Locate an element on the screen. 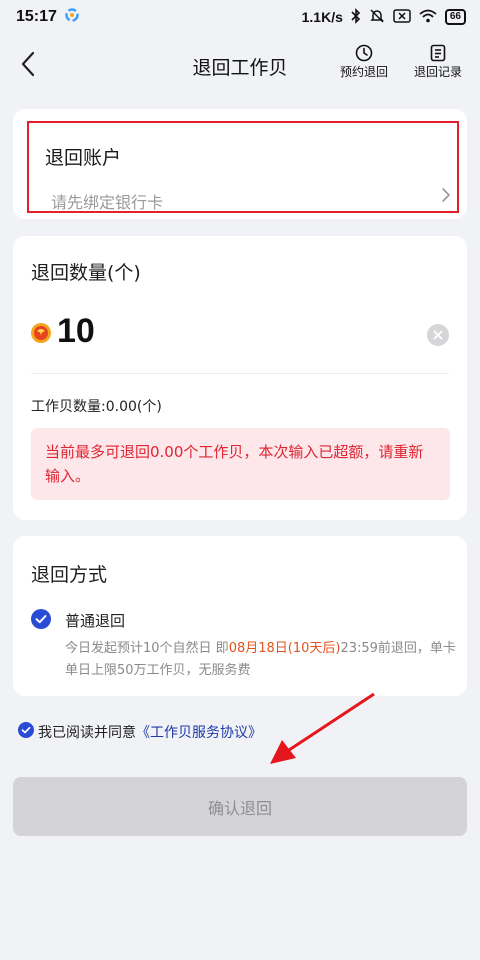  schedule-return-button: 预约退回 is located at coordinates (364, 62).